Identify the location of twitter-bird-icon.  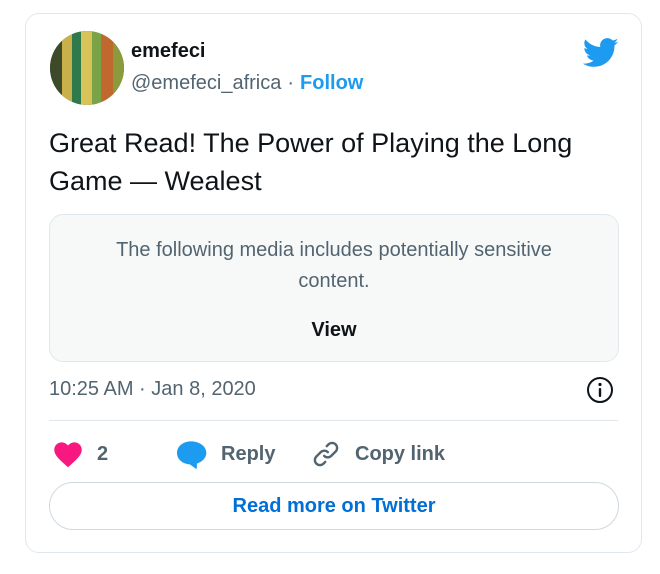
(601, 53).